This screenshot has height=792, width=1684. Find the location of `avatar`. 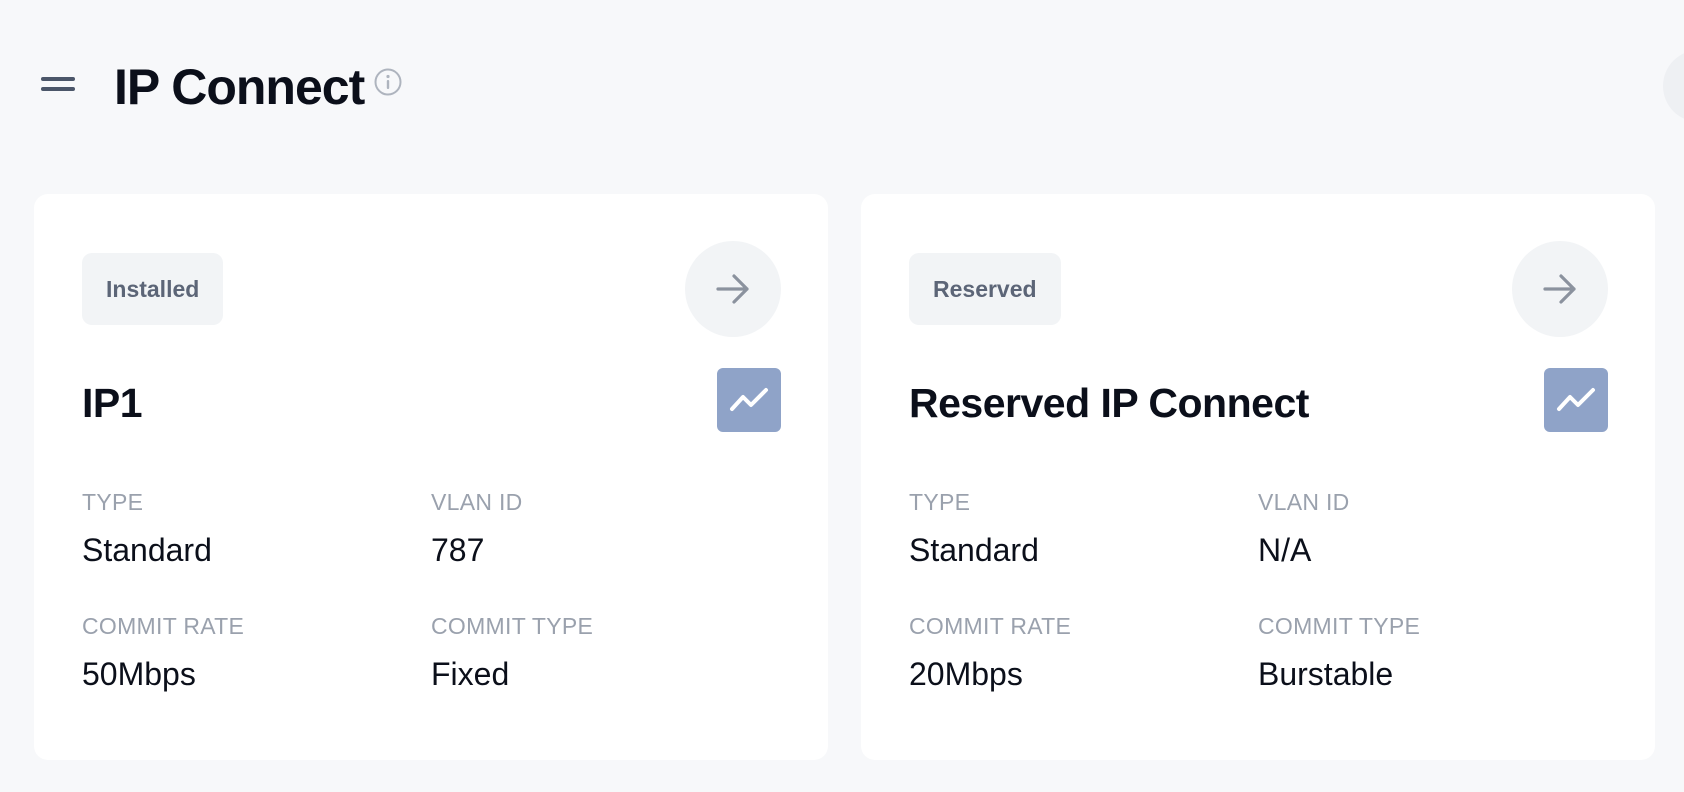

avatar is located at coordinates (1673, 86).